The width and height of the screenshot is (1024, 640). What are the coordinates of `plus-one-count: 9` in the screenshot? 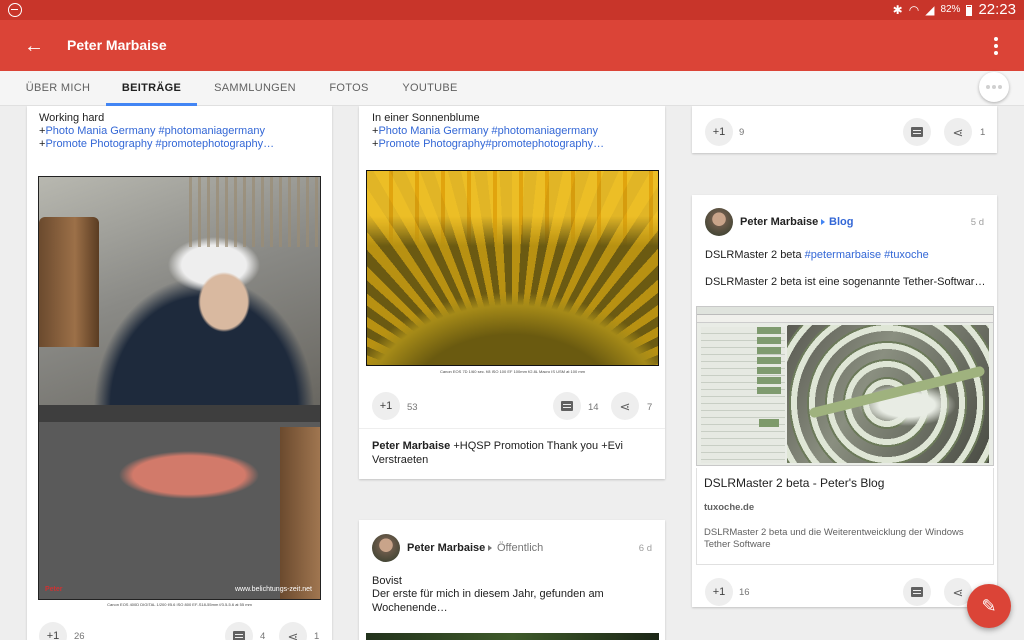 It's located at (742, 132).